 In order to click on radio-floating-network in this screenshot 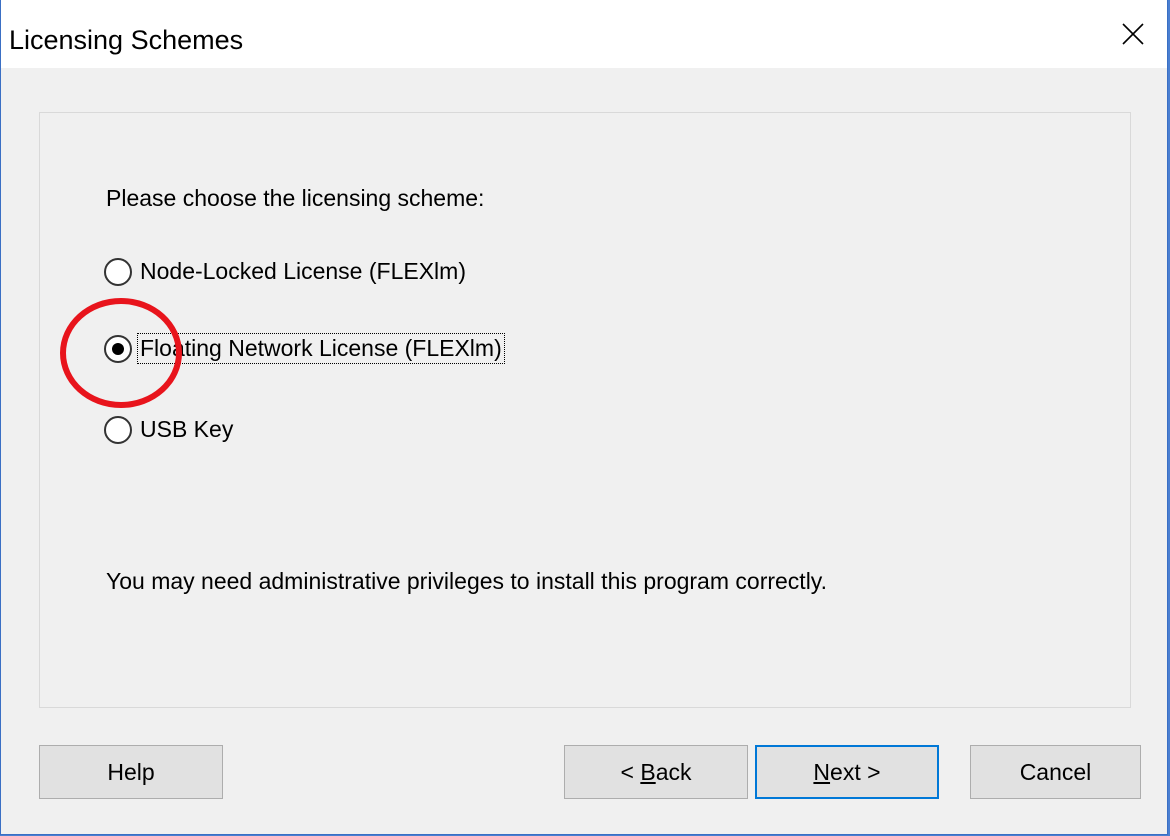, I will do `click(118, 348)`.